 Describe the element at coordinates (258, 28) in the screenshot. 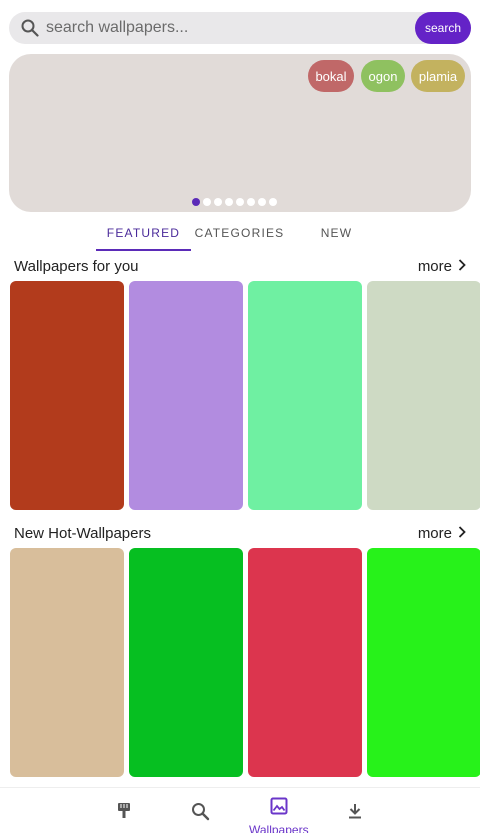

I see `search-input` at that location.